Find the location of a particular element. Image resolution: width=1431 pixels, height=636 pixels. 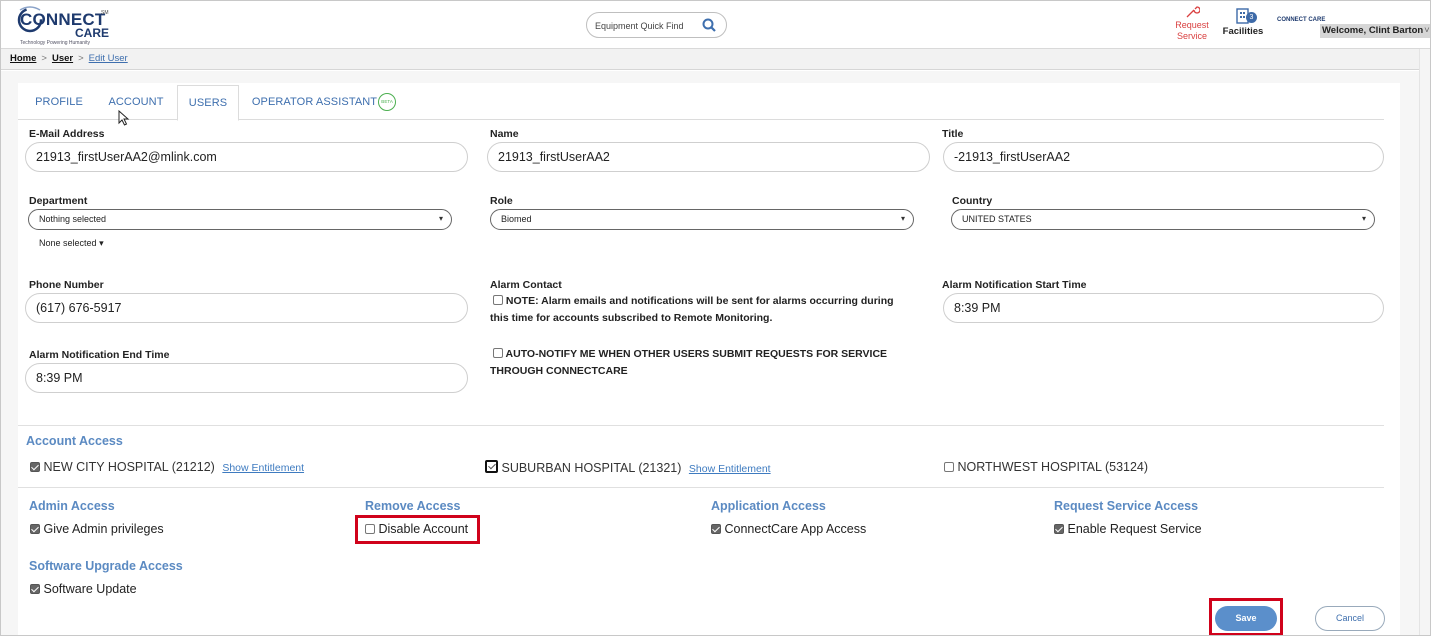

request-service-checkbox is located at coordinates (1059, 529).